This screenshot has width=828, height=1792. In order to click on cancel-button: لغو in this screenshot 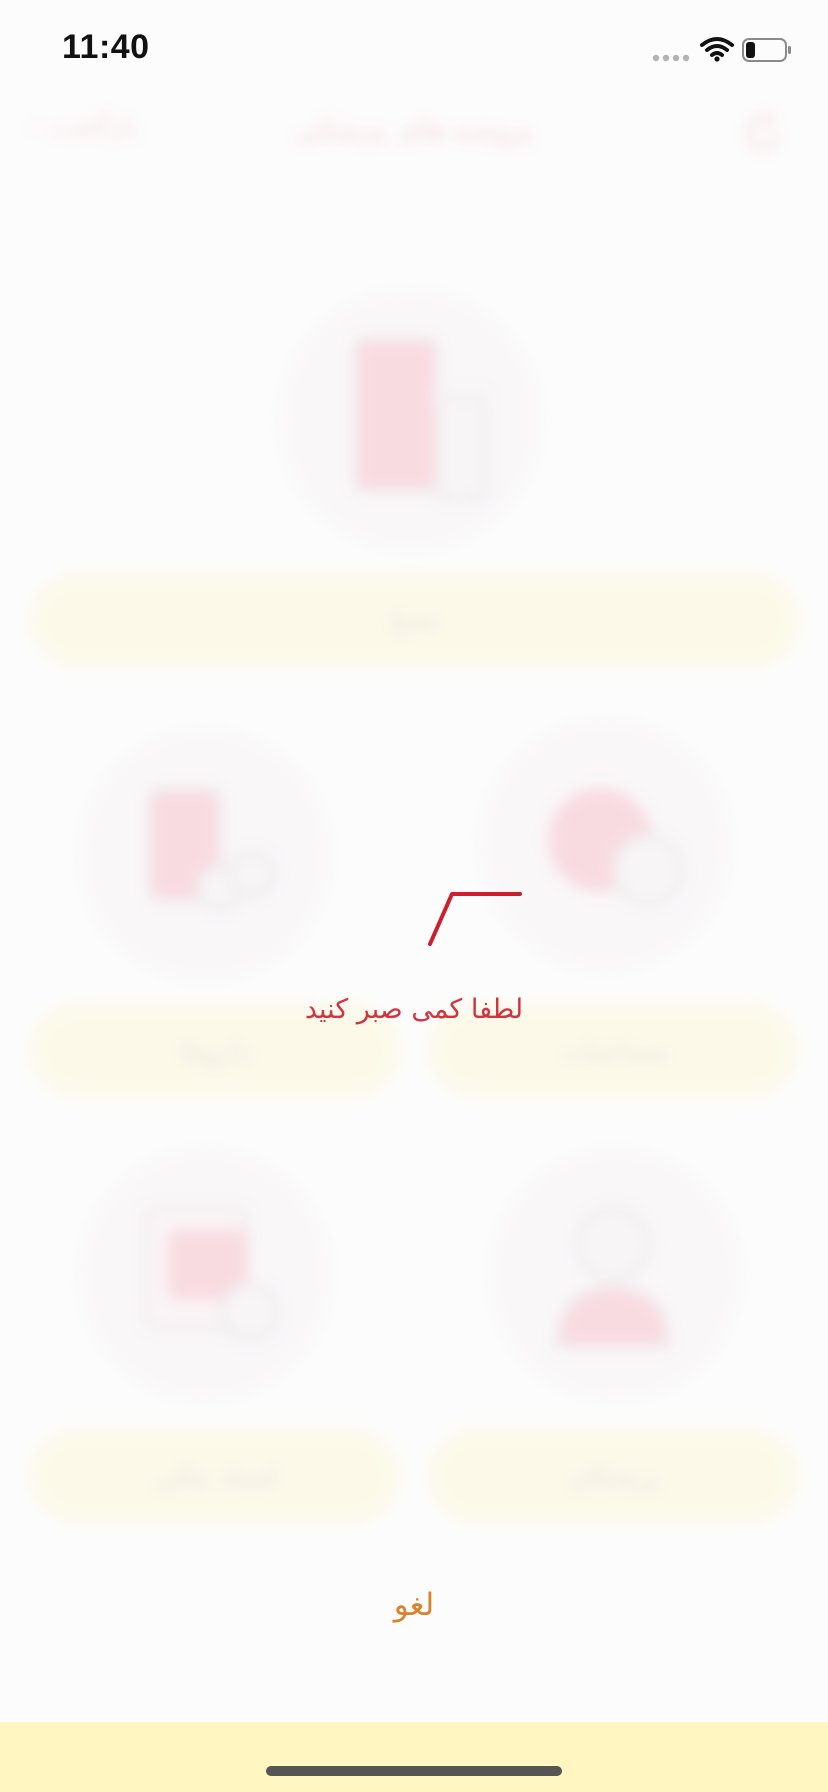, I will do `click(414, 1604)`.